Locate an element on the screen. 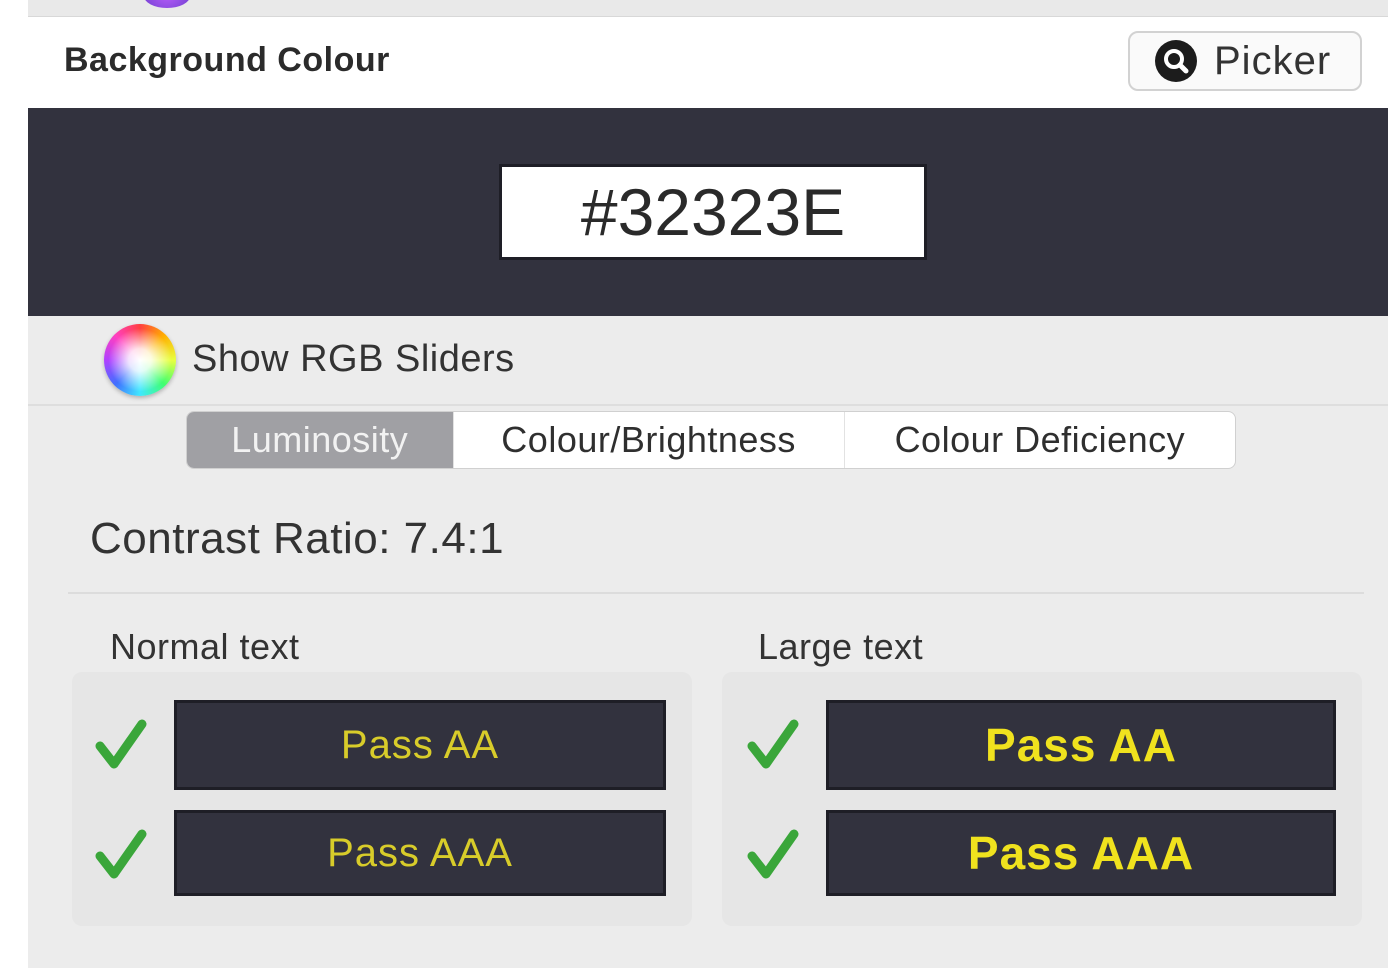 The height and width of the screenshot is (968, 1388). color-wheel-icon is located at coordinates (140, 360).